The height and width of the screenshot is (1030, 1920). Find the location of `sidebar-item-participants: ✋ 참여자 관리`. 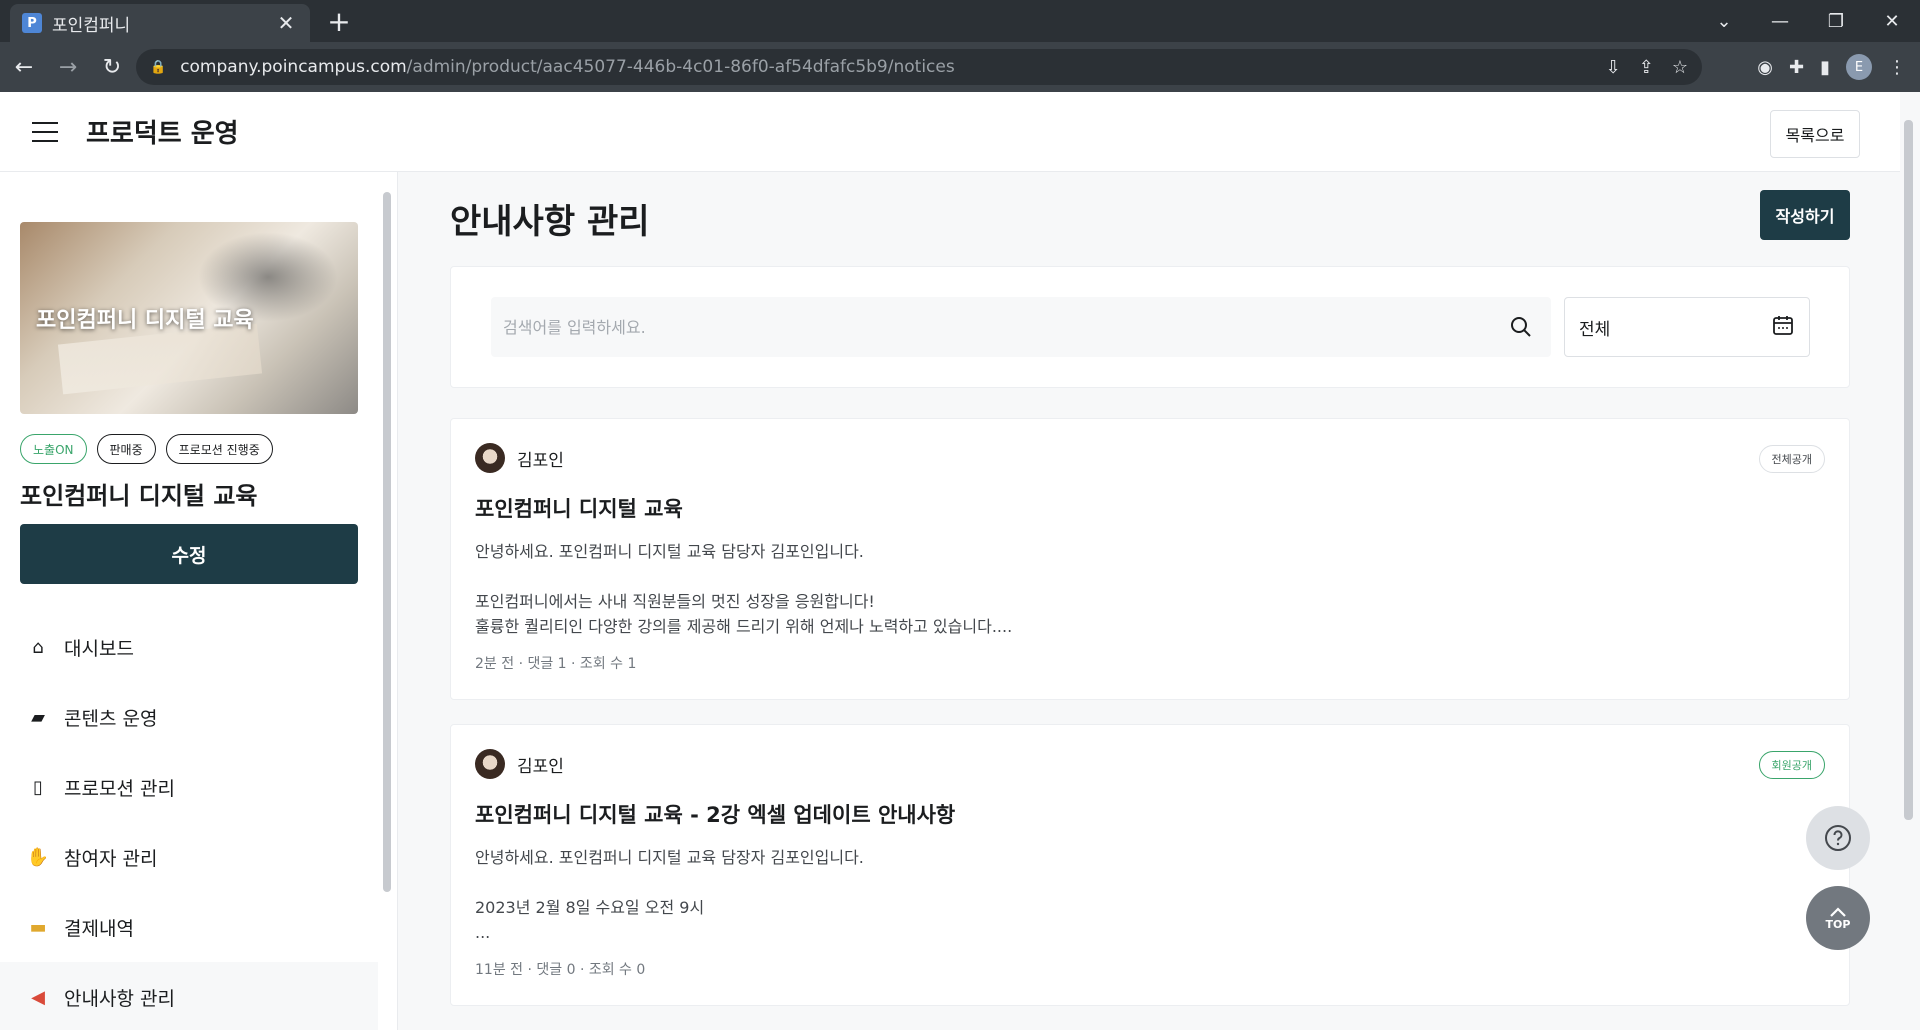

sidebar-item-participants: ✋ 참여자 관리 is located at coordinates (189, 857).